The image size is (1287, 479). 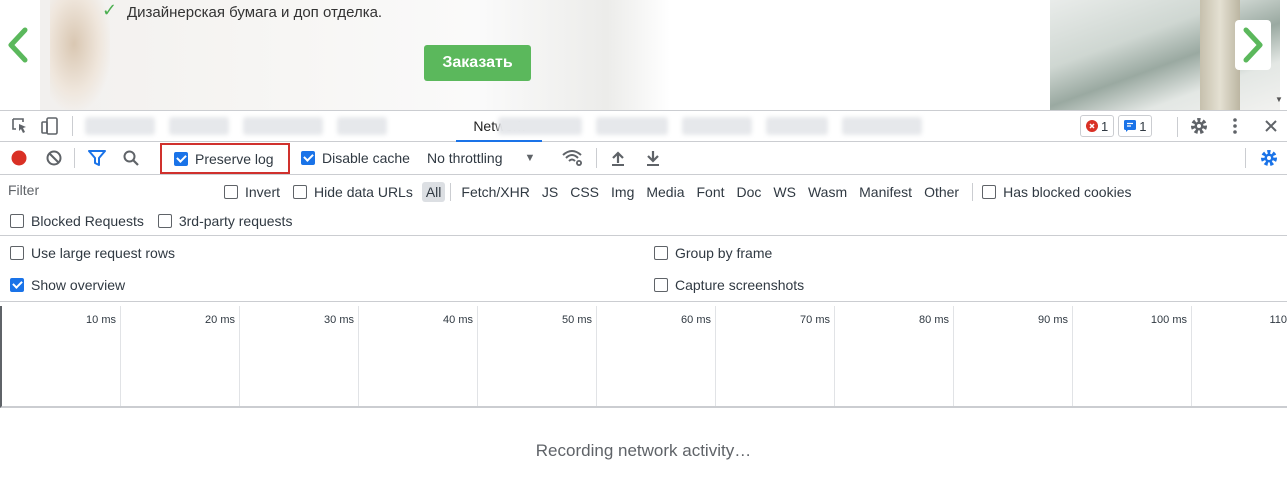 I want to click on close-icon, so click(x=1271, y=126).